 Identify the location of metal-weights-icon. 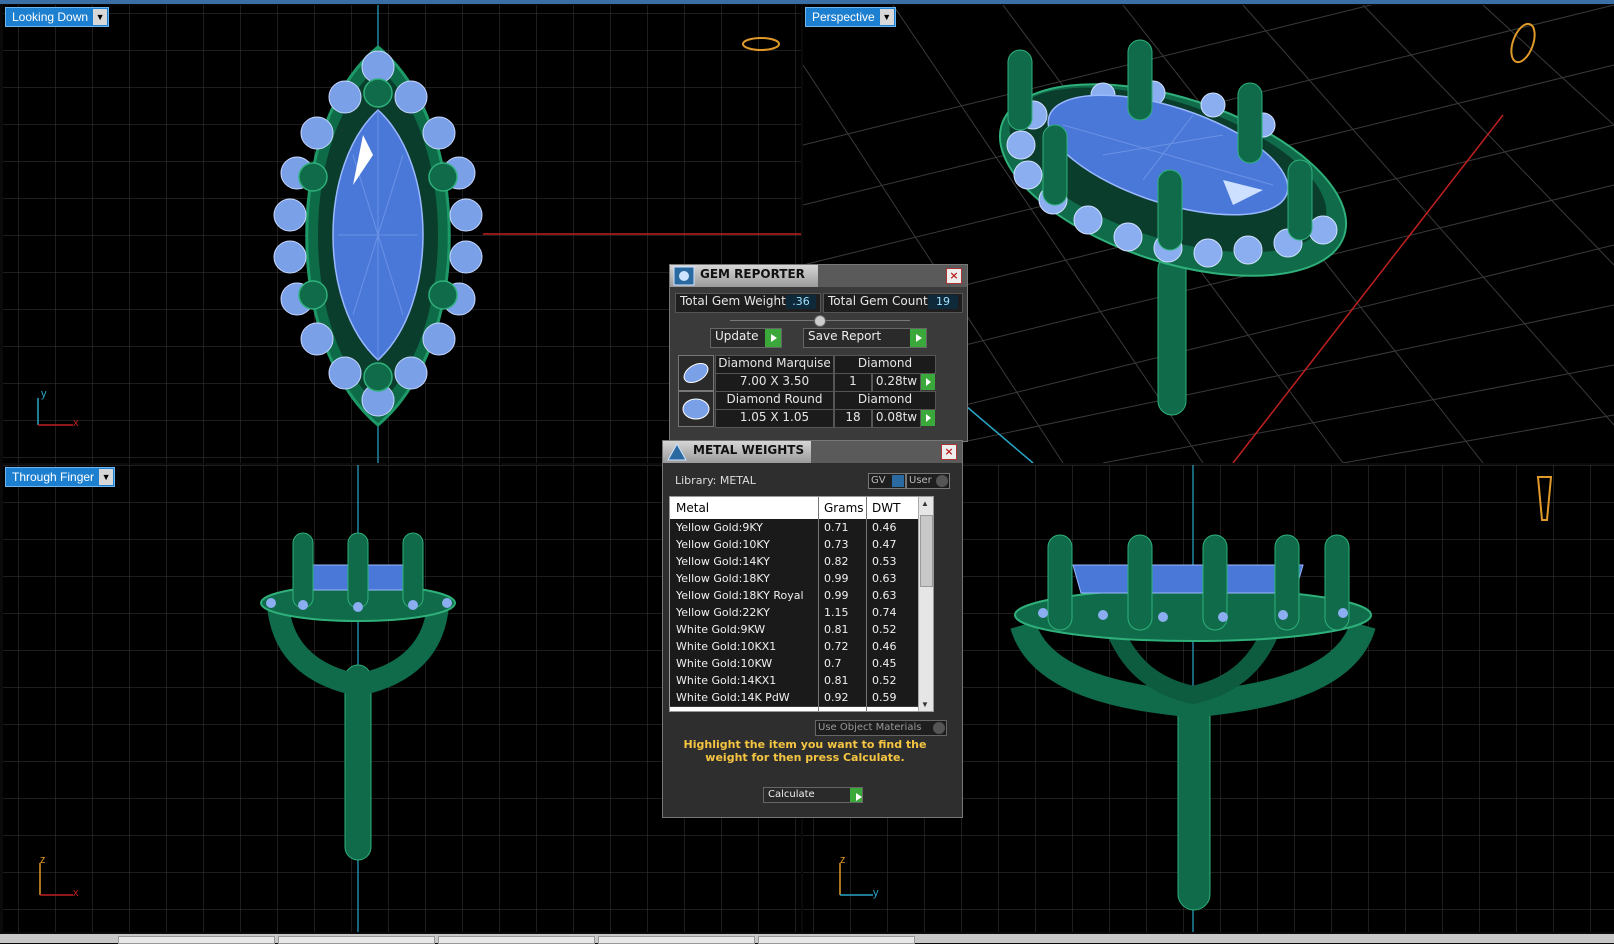
(677, 451).